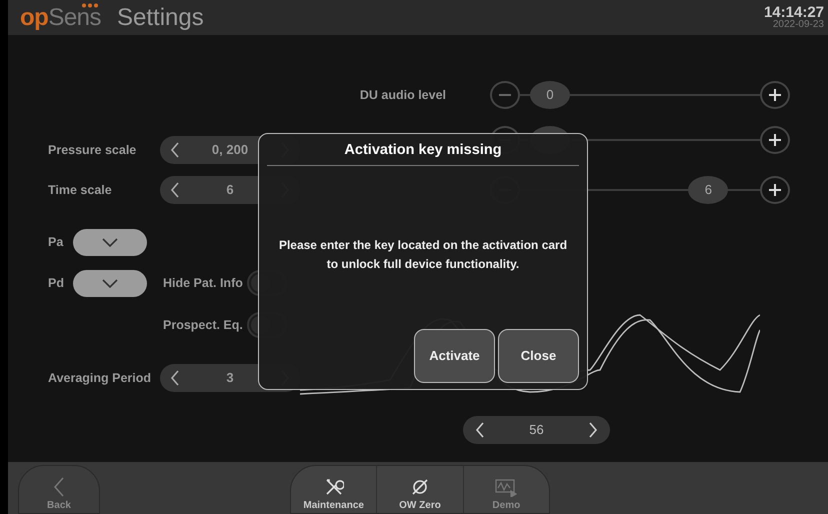 This screenshot has width=828, height=514. Describe the element at coordinates (100, 378) in the screenshot. I see `setting-label: Averaging Period` at that location.